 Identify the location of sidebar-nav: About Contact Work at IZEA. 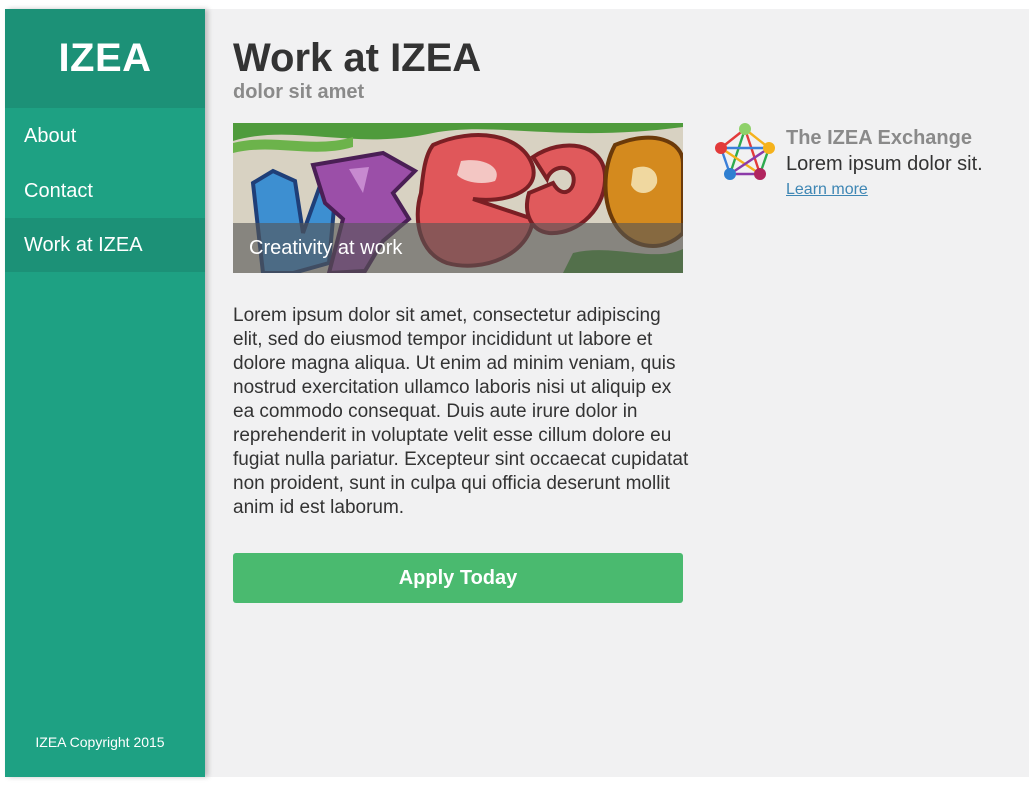
(105, 190).